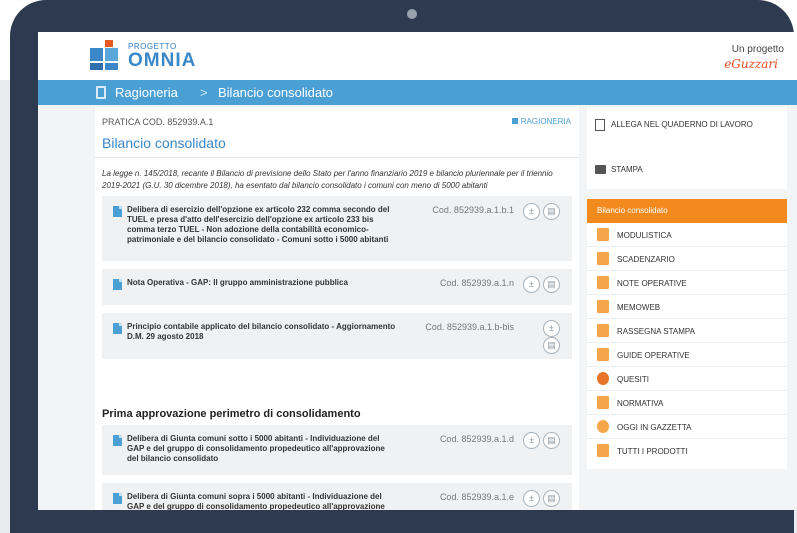  What do you see at coordinates (600, 125) in the screenshot?
I see `notebook-icon` at bounding box center [600, 125].